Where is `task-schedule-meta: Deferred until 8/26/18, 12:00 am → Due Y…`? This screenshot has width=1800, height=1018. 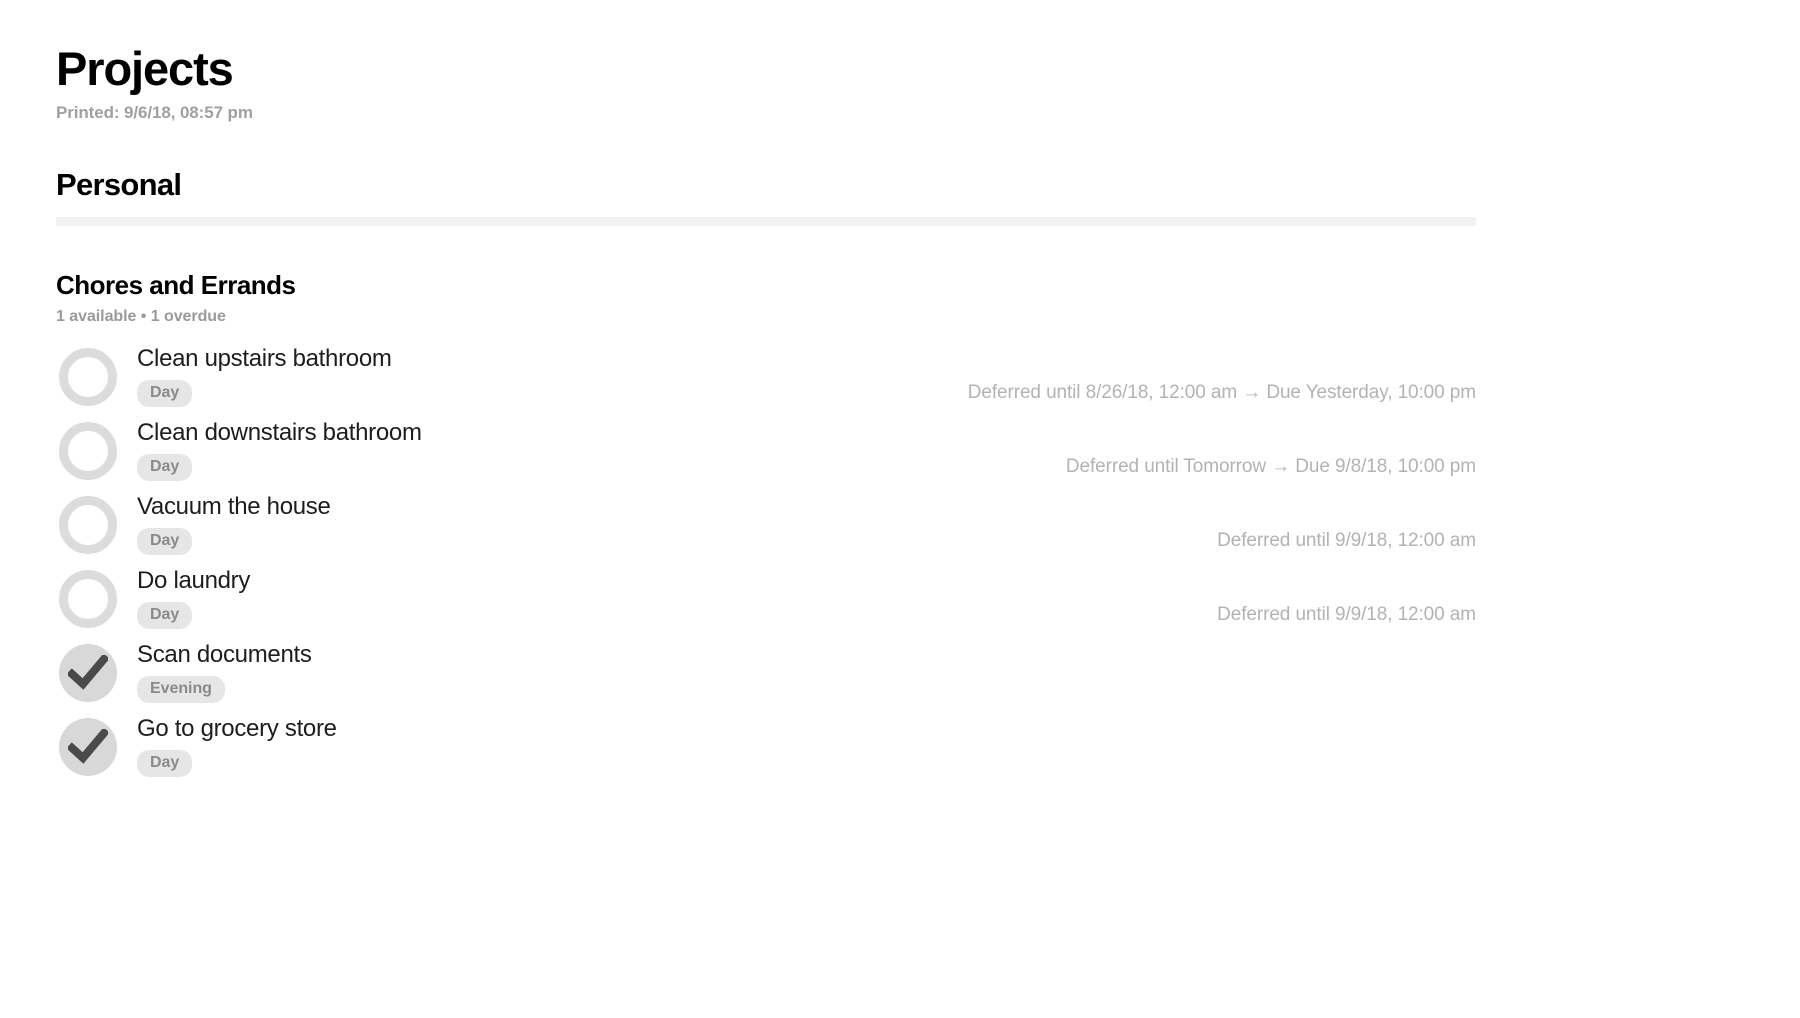
task-schedule-meta: Deferred until 8/26/18, 12:00 am → Due Y… is located at coordinates (1221, 392).